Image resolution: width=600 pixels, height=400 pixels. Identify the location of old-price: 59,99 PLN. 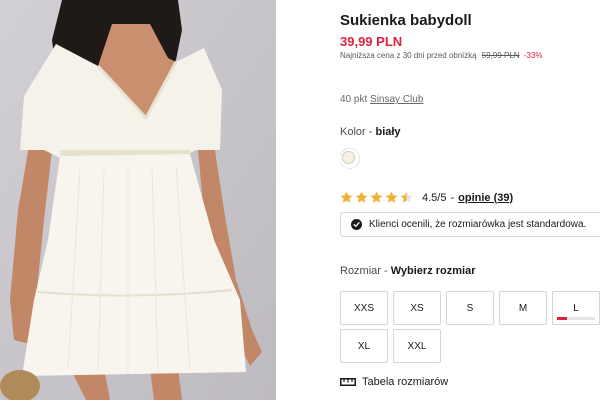
(500, 55).